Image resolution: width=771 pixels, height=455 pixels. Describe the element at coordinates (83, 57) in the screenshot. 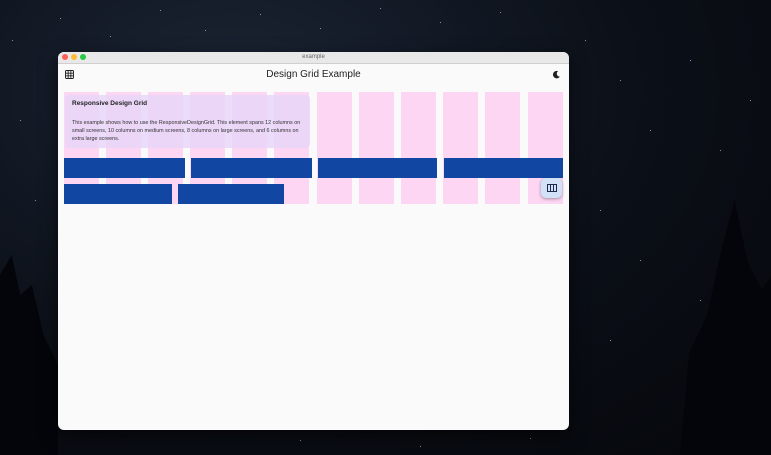

I see `zoom-window-button` at that location.